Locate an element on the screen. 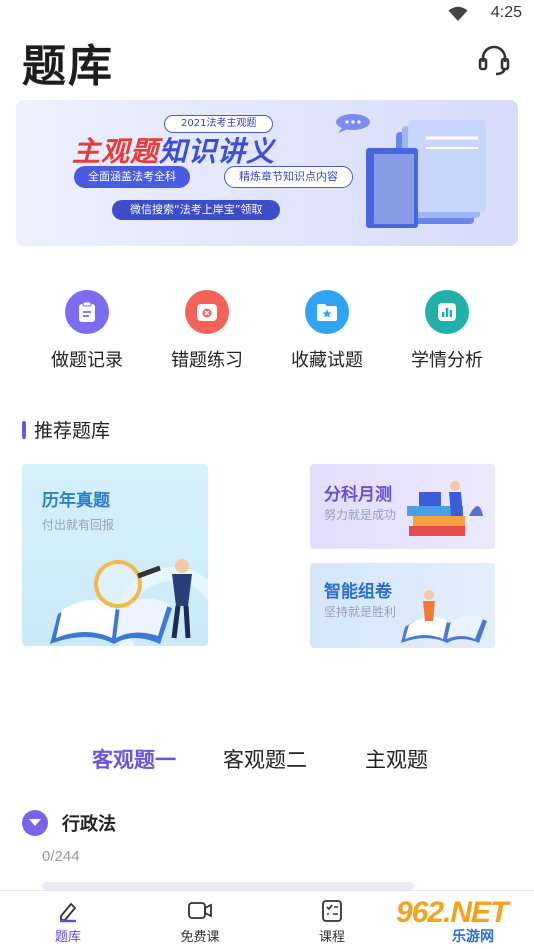  question-type-tabs: 客观题一 客观题二 主观题 is located at coordinates (267, 762).